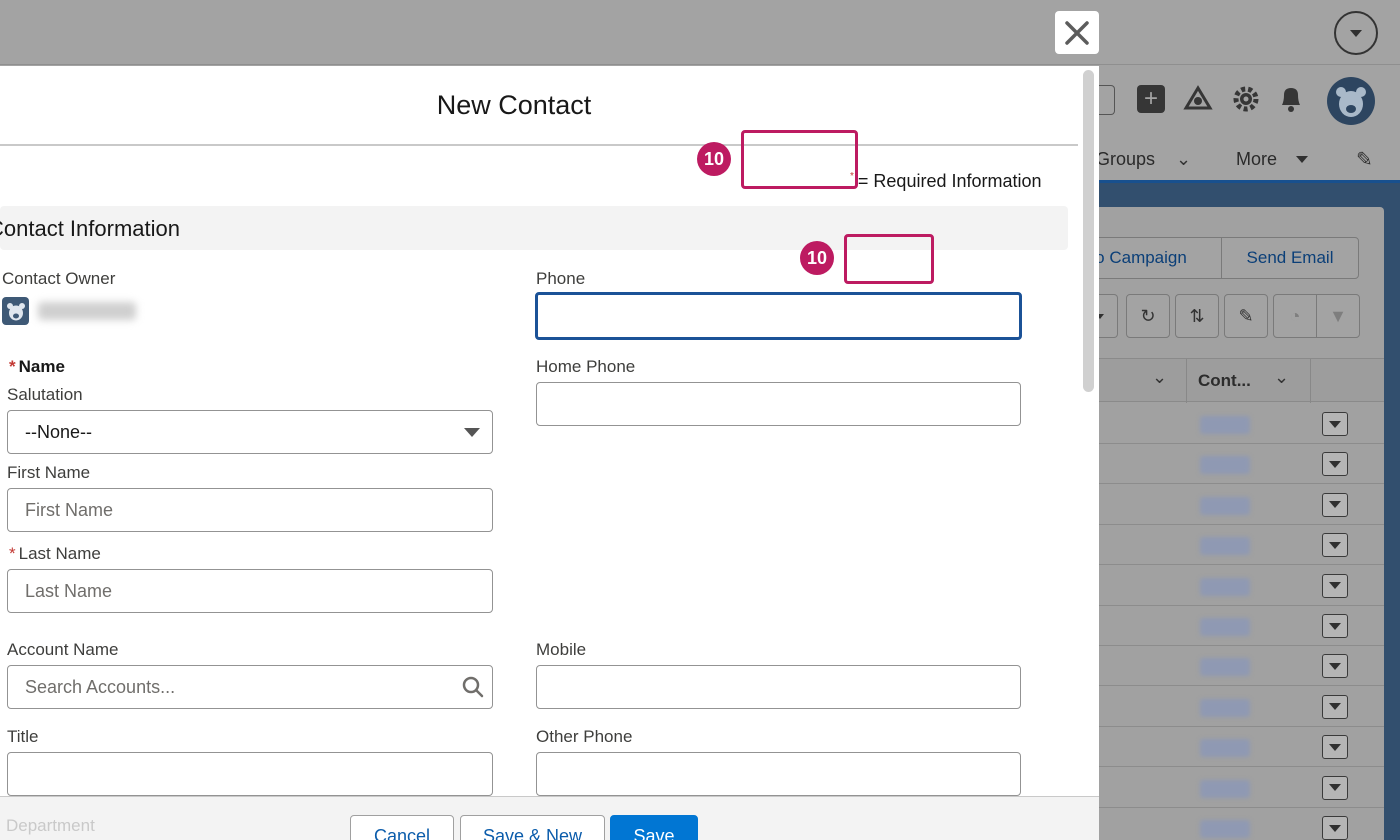 The image size is (1400, 840). What do you see at coordinates (778, 316) in the screenshot?
I see `phone-input` at bounding box center [778, 316].